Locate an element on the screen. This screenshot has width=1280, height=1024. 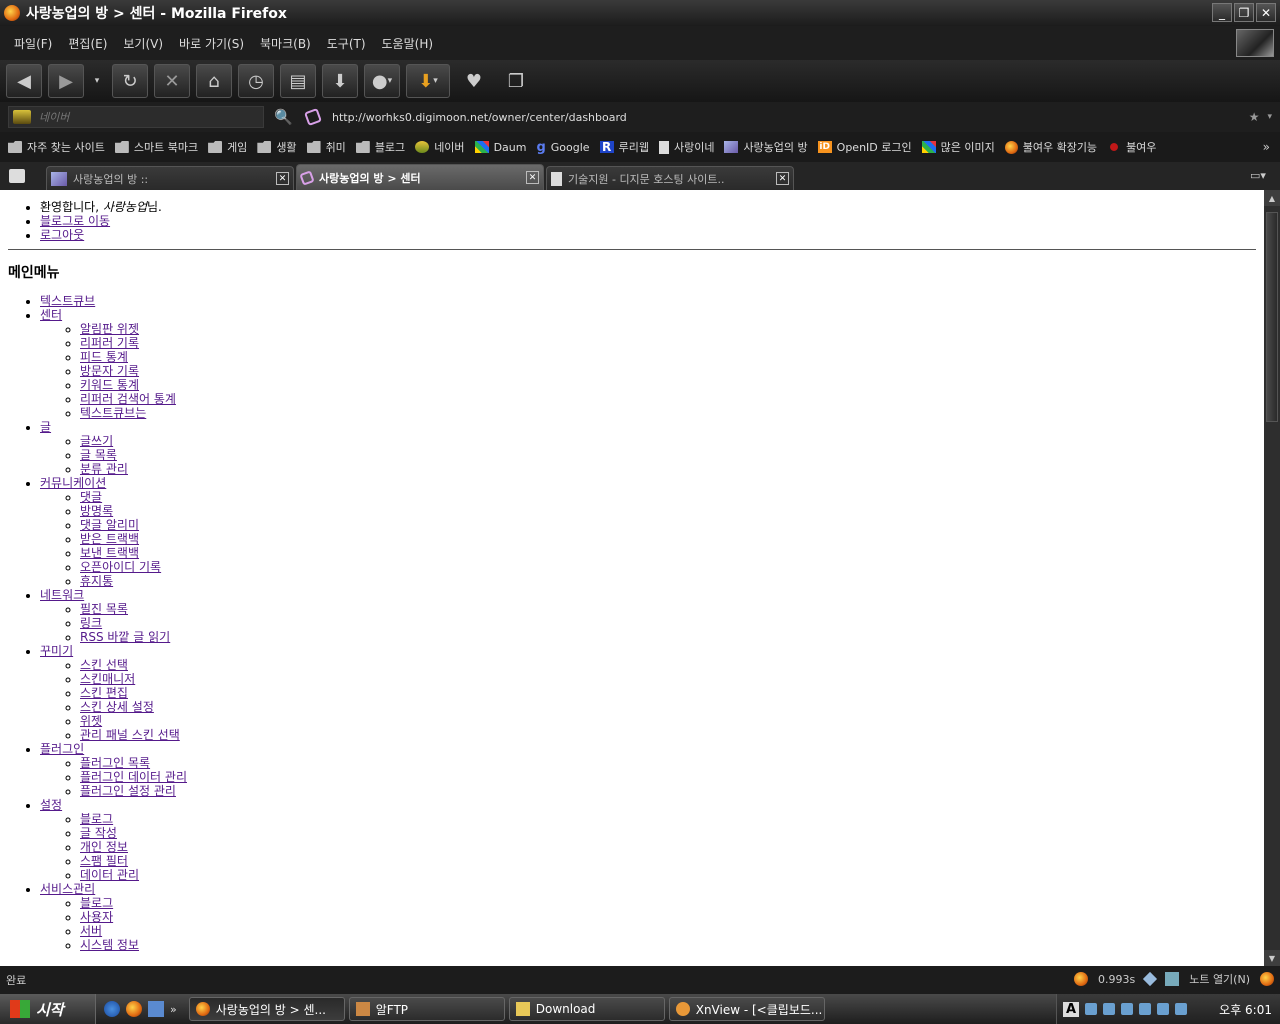
ghost-icon-button: ♥ is located at coordinates (474, 81).